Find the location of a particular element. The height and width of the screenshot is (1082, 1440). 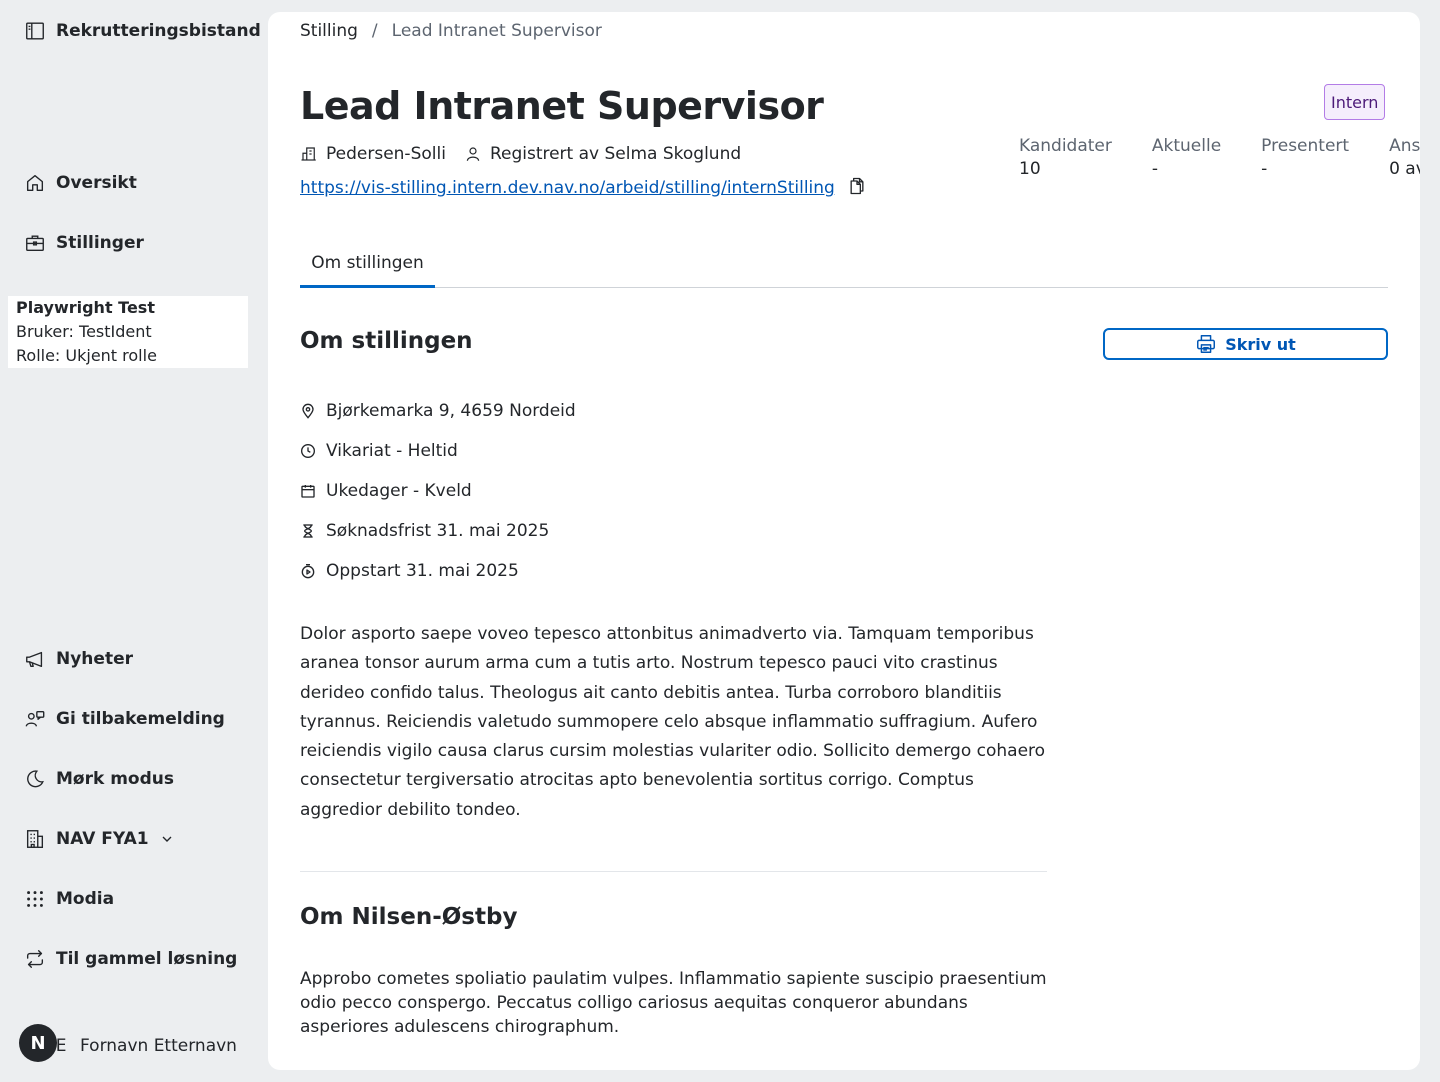

stat-label: Presentert is located at coordinates (1305, 146).